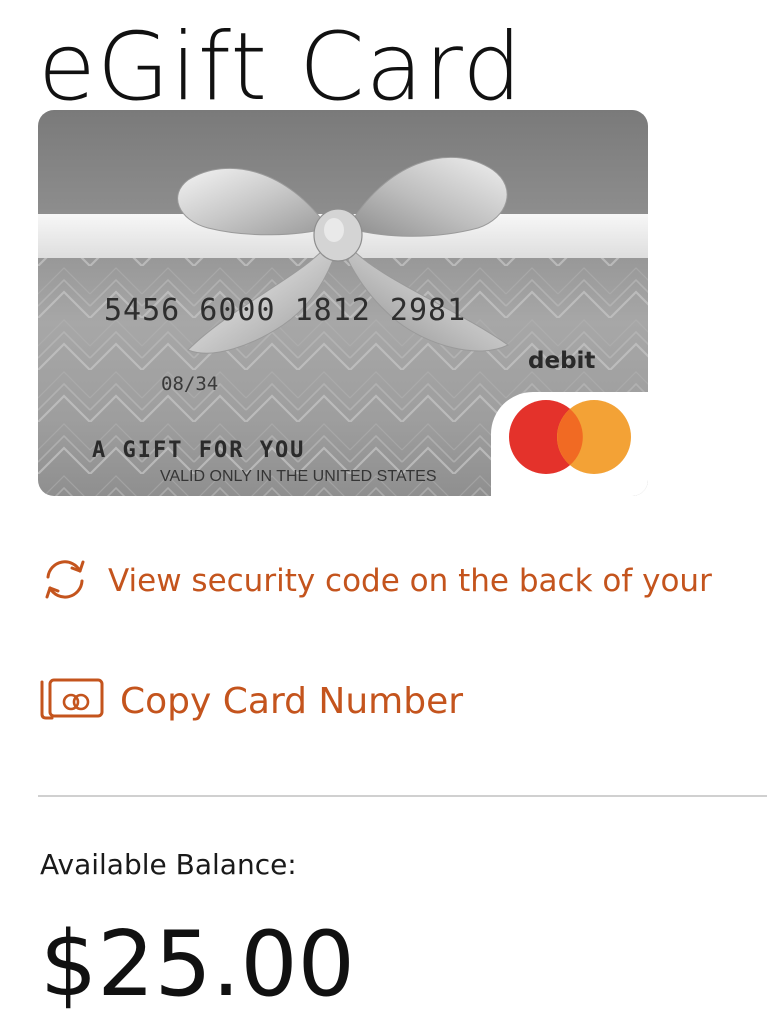 This screenshot has height=1024, width=767. Describe the element at coordinates (285, 310) in the screenshot. I see `card-number: 5456 6000 1812 2981` at that location.